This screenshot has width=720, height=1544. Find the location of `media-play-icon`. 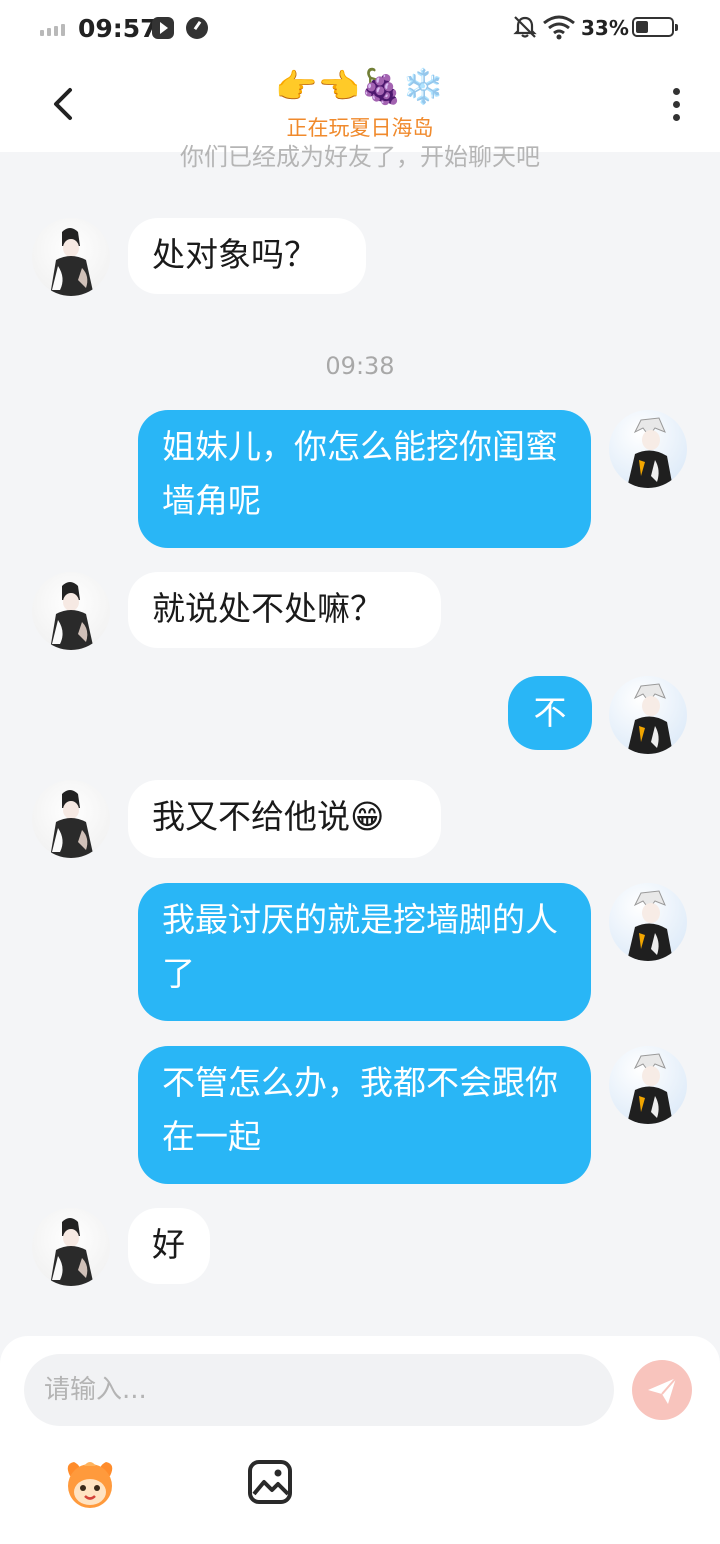

media-play-icon is located at coordinates (163, 28).